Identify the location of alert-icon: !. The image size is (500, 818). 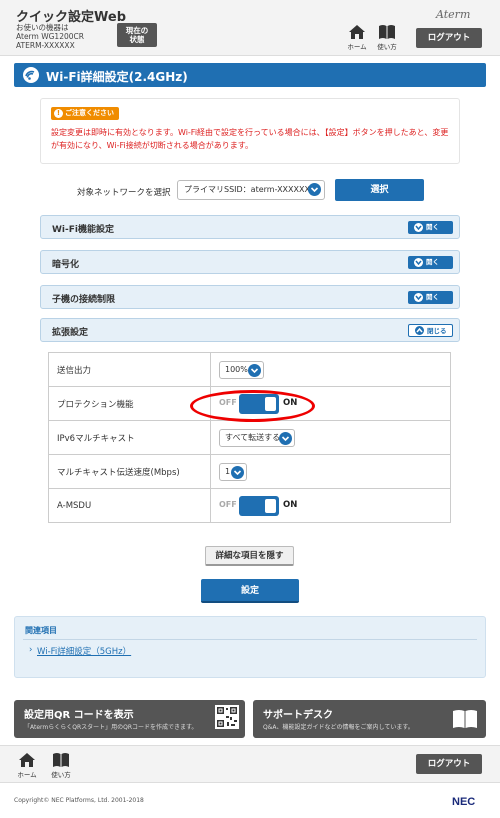
(58, 113).